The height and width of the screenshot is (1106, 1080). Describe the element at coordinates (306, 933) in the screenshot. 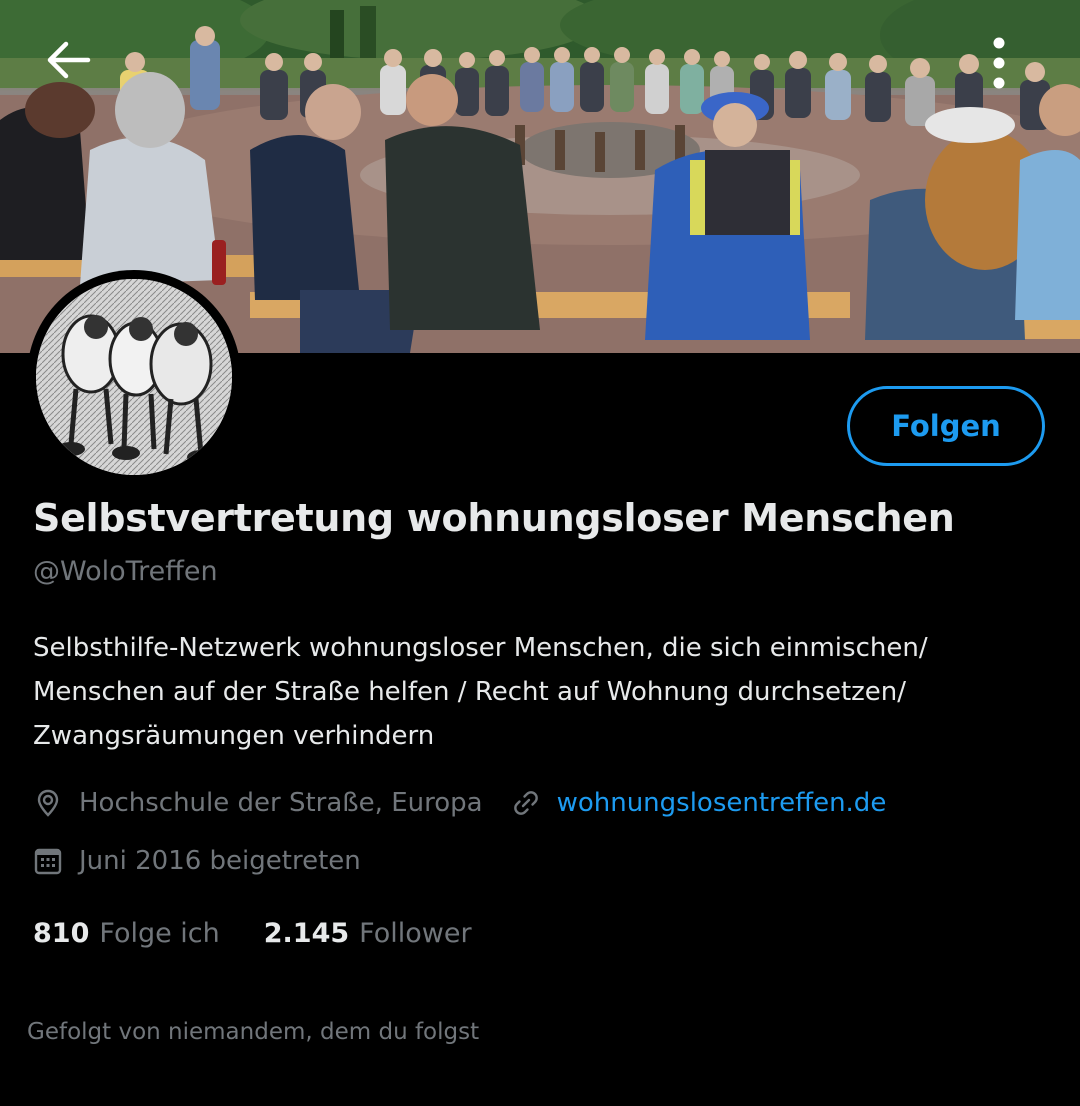

I see `followers-count: 2.145` at that location.